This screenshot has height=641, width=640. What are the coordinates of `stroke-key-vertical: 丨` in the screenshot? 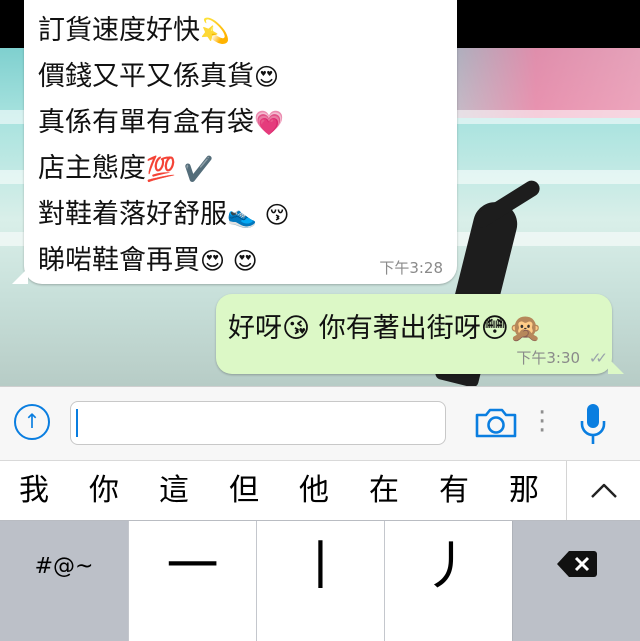 It's located at (320, 581).